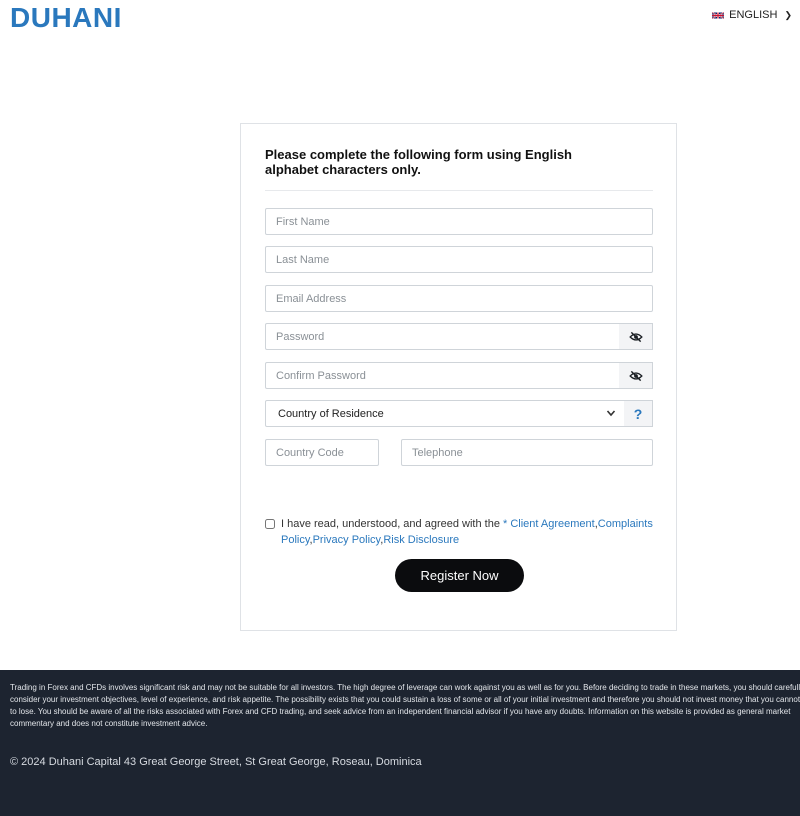 The image size is (800, 816). I want to click on client-agreement-link: Client Agreement, so click(552, 524).